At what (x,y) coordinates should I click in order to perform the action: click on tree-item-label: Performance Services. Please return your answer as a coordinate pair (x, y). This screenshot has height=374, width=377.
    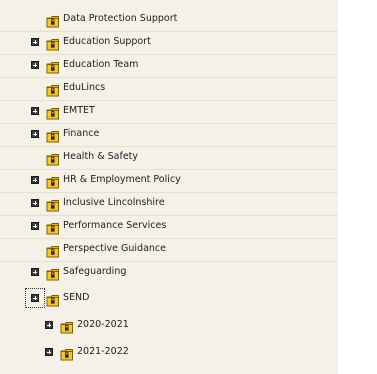
    Looking at the image, I should click on (114, 226).